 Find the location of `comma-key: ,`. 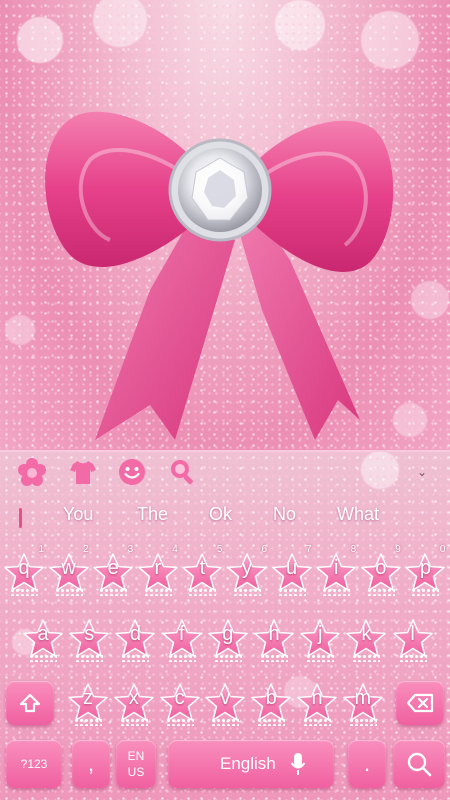

comma-key: , is located at coordinates (91, 764).